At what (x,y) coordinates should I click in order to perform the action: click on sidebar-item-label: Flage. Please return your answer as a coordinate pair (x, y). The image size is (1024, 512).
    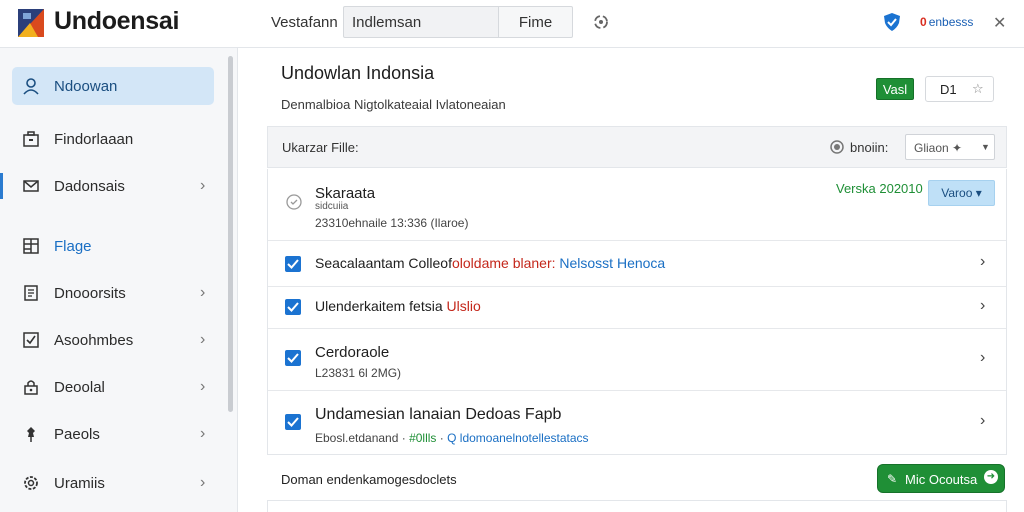
    Looking at the image, I should click on (73, 246).